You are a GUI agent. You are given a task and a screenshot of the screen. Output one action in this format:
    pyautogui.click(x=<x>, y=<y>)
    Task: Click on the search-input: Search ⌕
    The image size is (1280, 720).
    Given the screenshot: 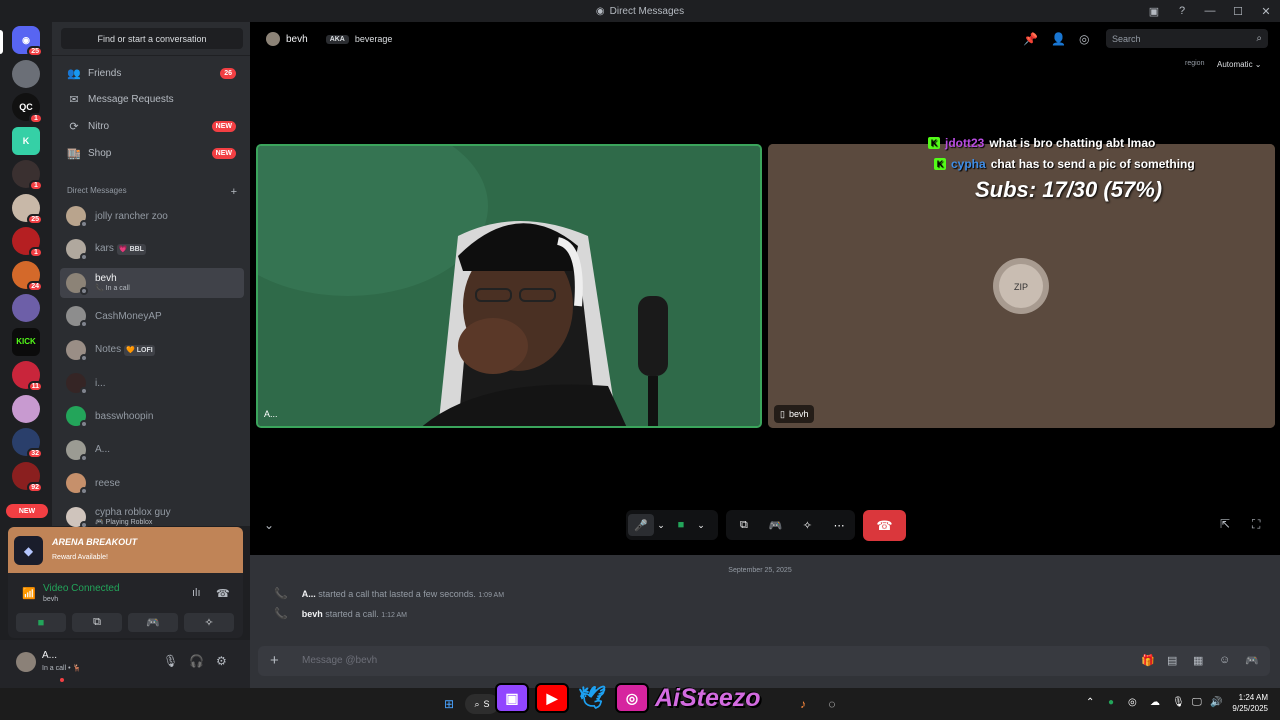 What is the action you would take?
    pyautogui.click(x=1187, y=38)
    